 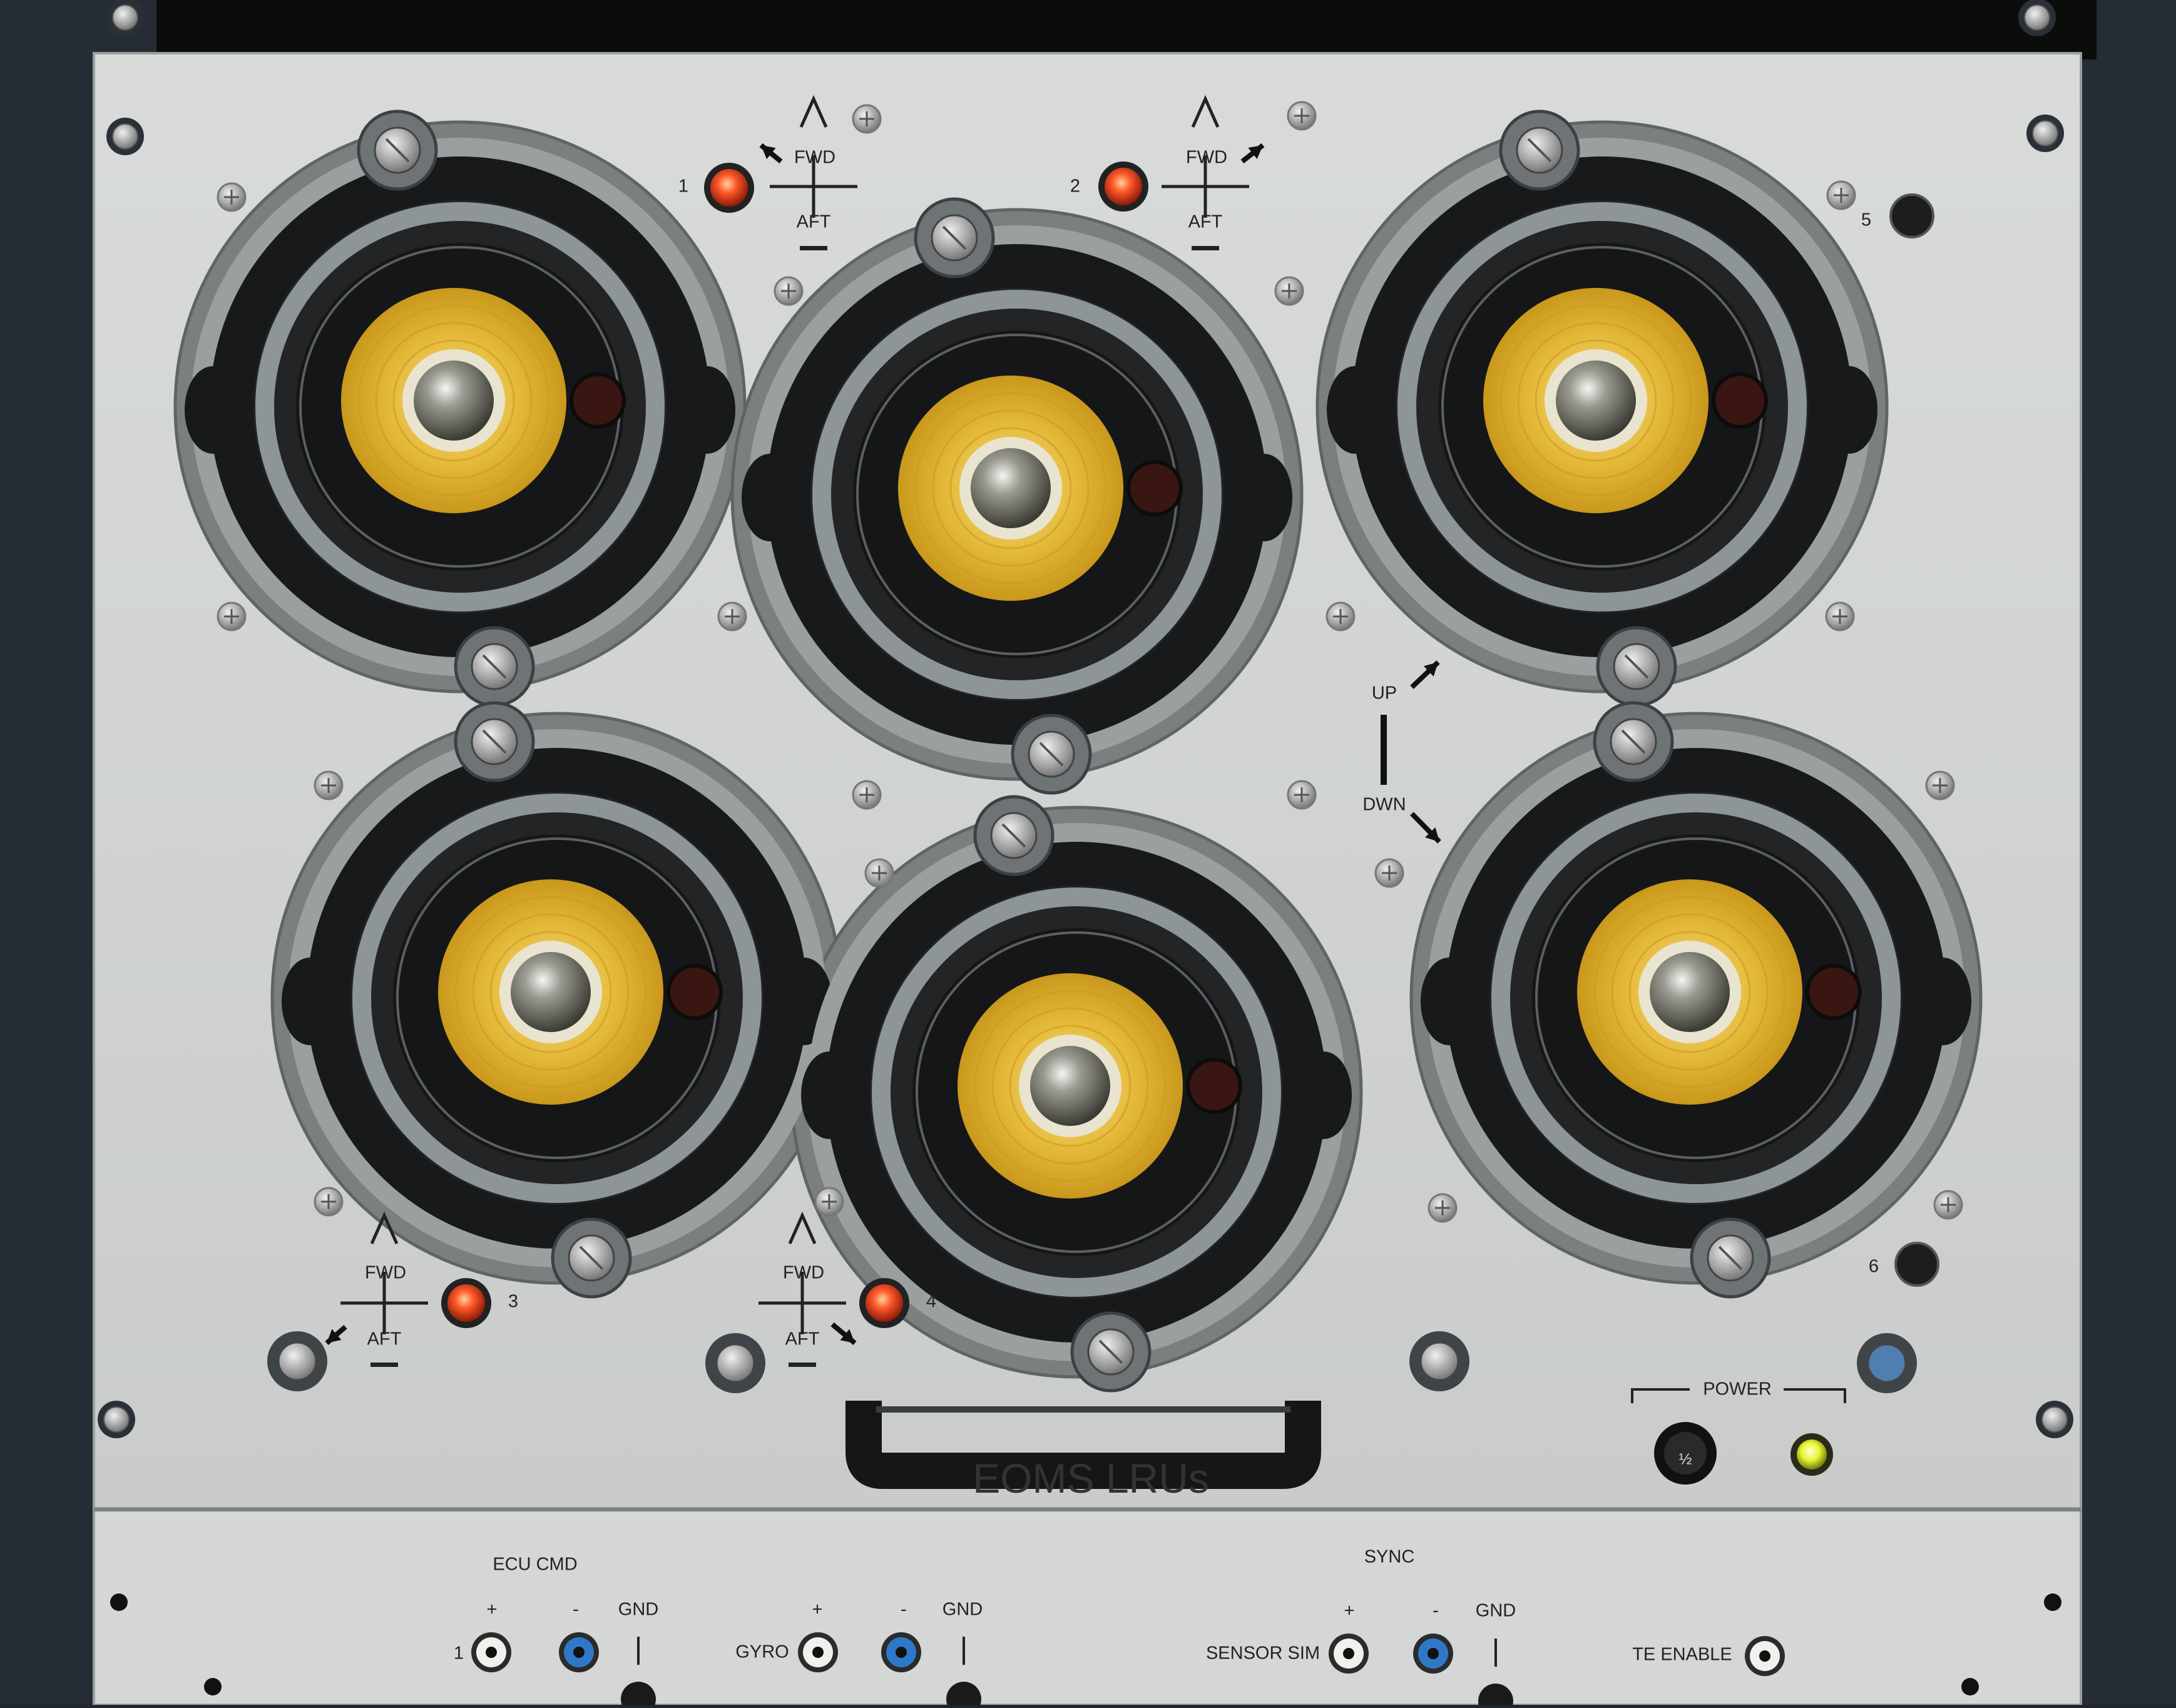 What do you see at coordinates (1262, 1653) in the screenshot?
I see `sensor-sim-label: SENSOR SIM` at bounding box center [1262, 1653].